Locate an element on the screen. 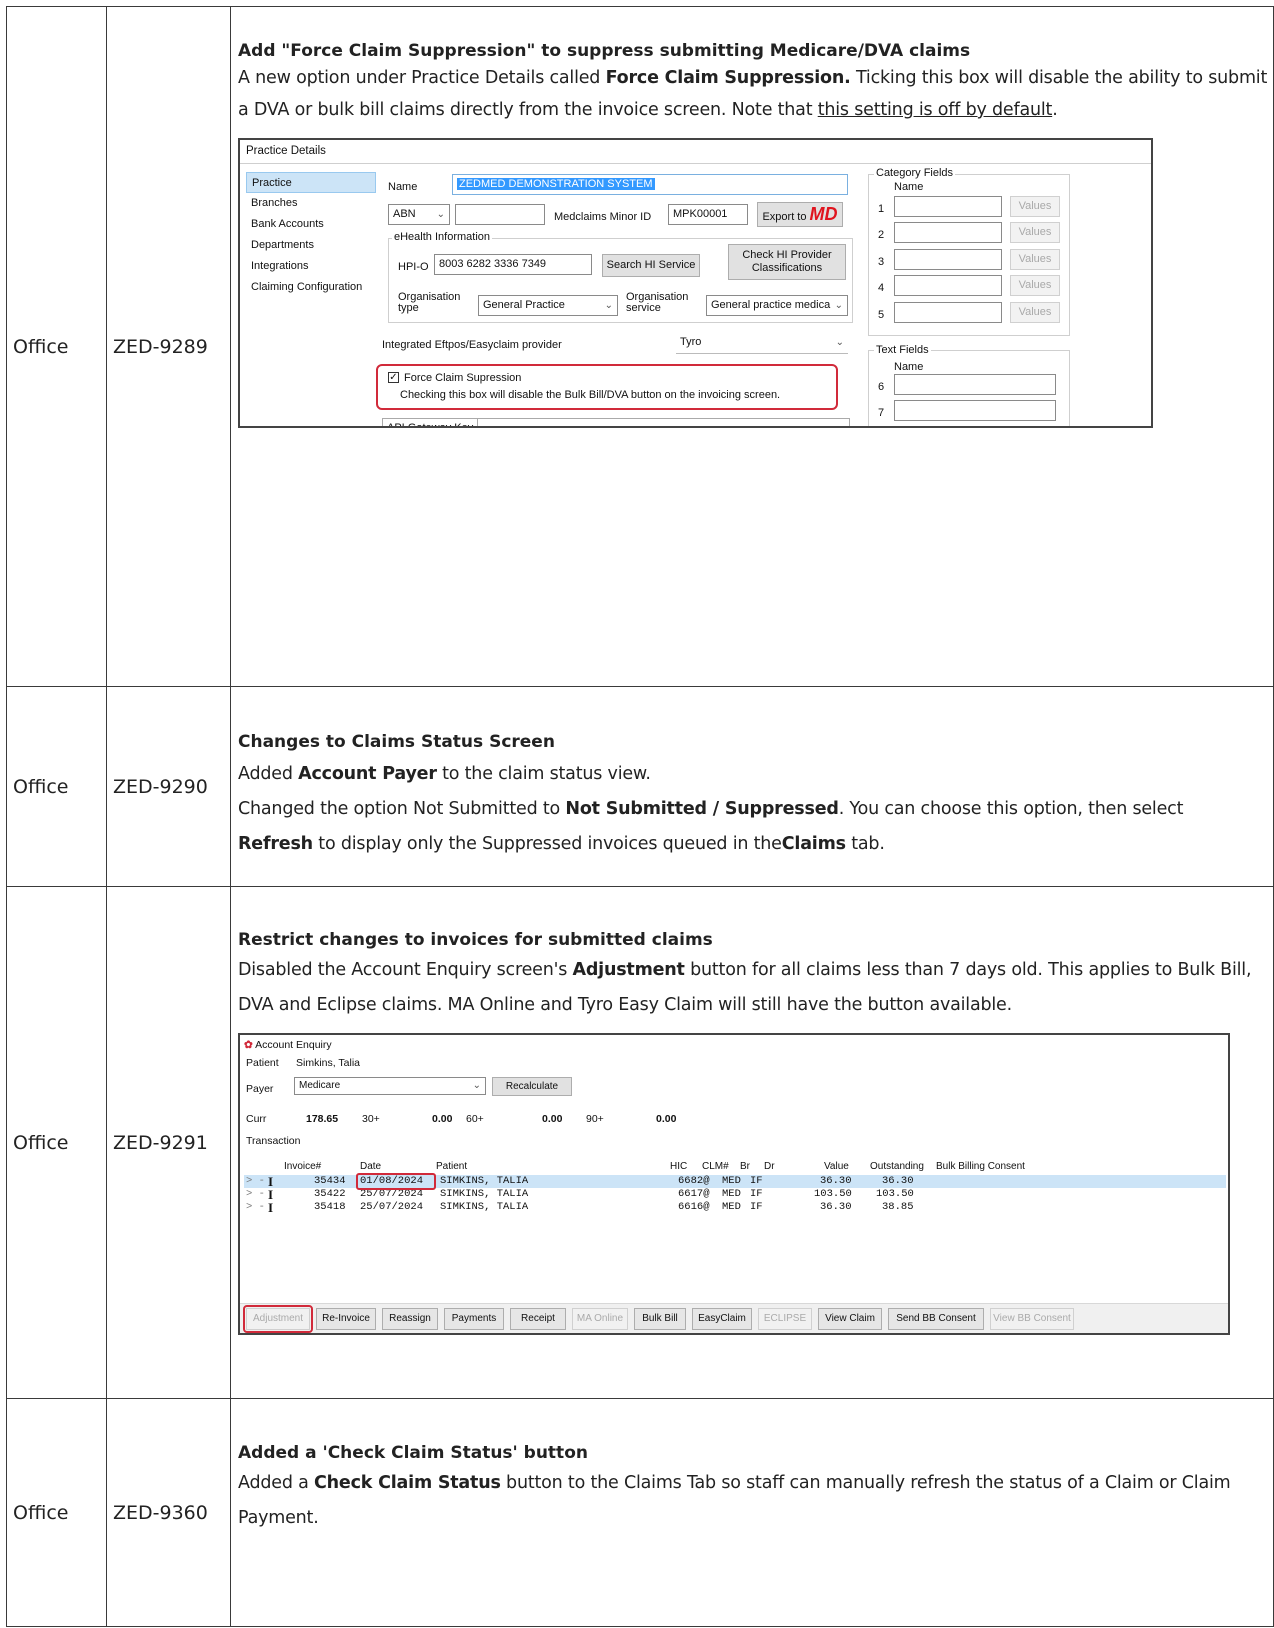  aging-60-label: 60+ is located at coordinates (475, 1119).